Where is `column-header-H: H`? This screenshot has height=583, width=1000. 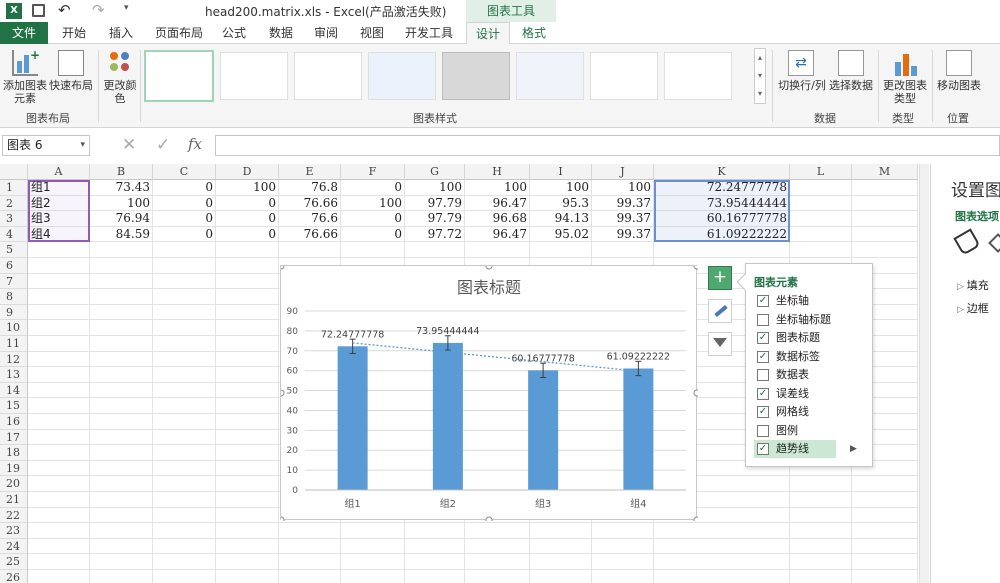
column-header-H: H is located at coordinates (497, 172).